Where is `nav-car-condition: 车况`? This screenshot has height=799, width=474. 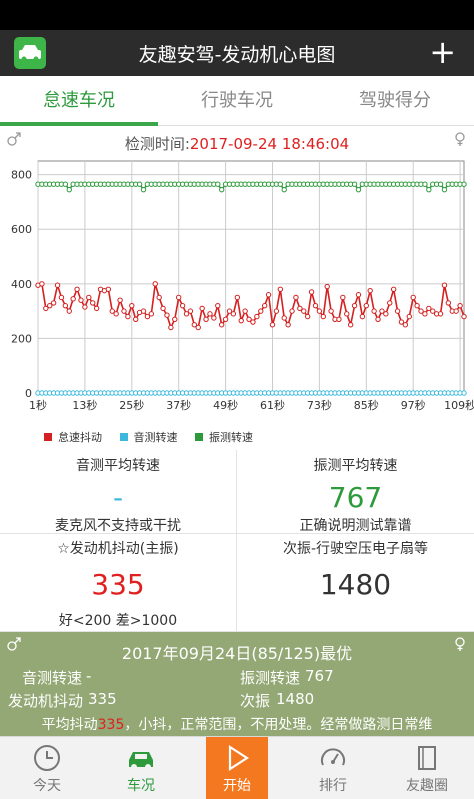
nav-car-condition: 车况 is located at coordinates (141, 768).